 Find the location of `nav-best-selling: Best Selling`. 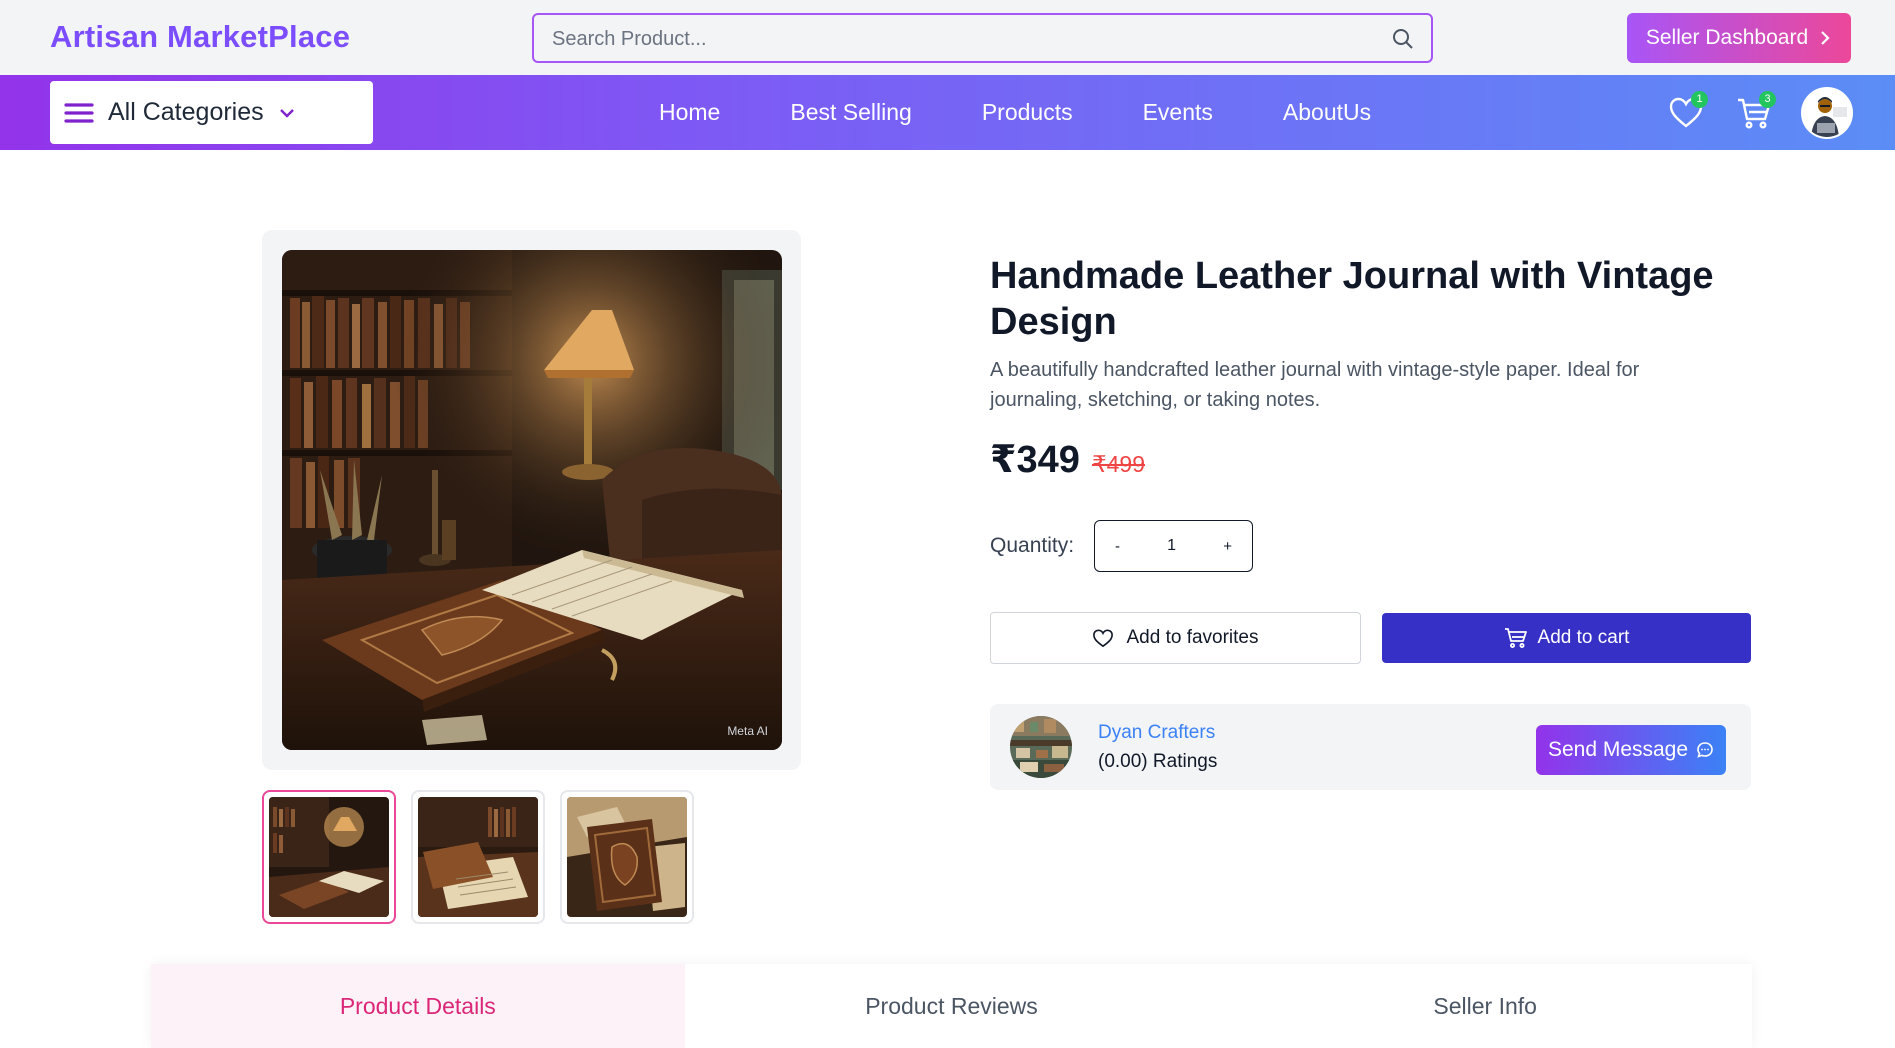

nav-best-selling: Best Selling is located at coordinates (850, 112).